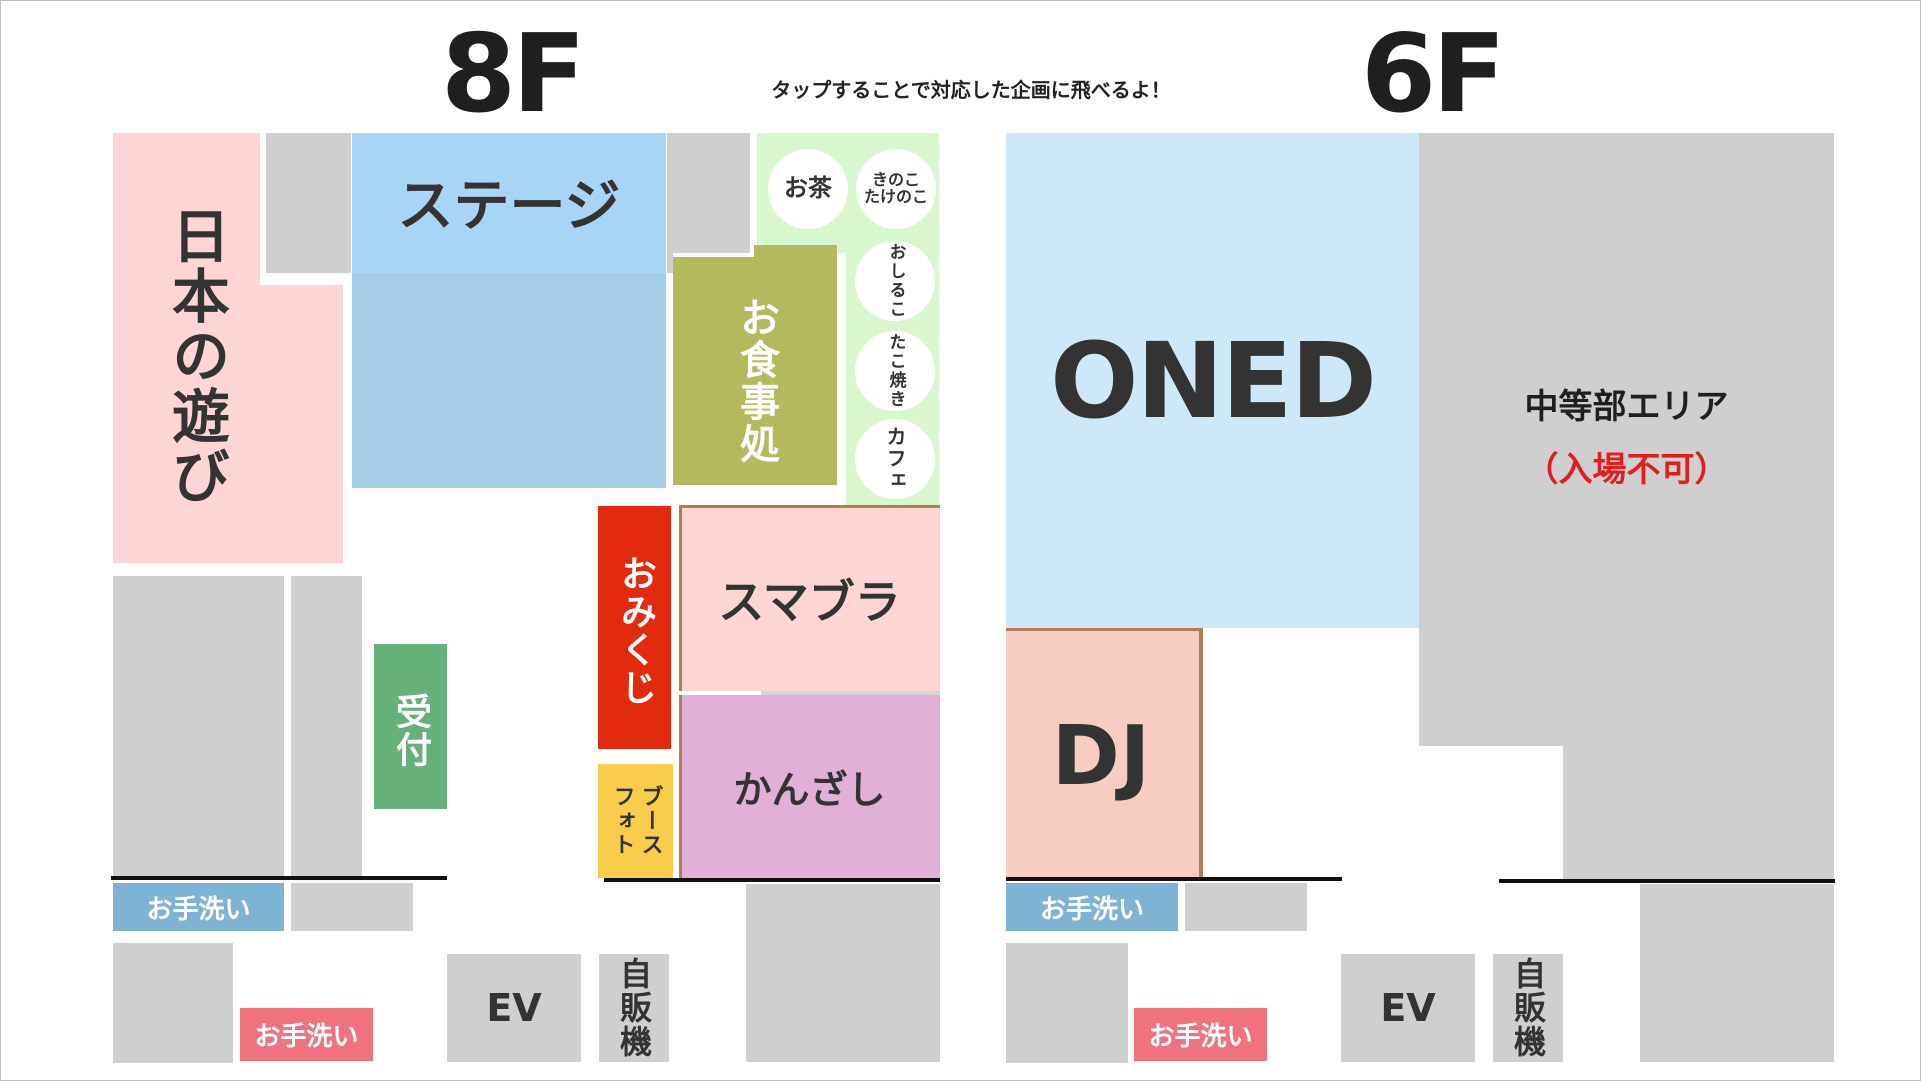 This screenshot has width=1921, height=1081. Describe the element at coordinates (1067, 1003) in the screenshot. I see `grey-block-6f-bottom-left` at that location.